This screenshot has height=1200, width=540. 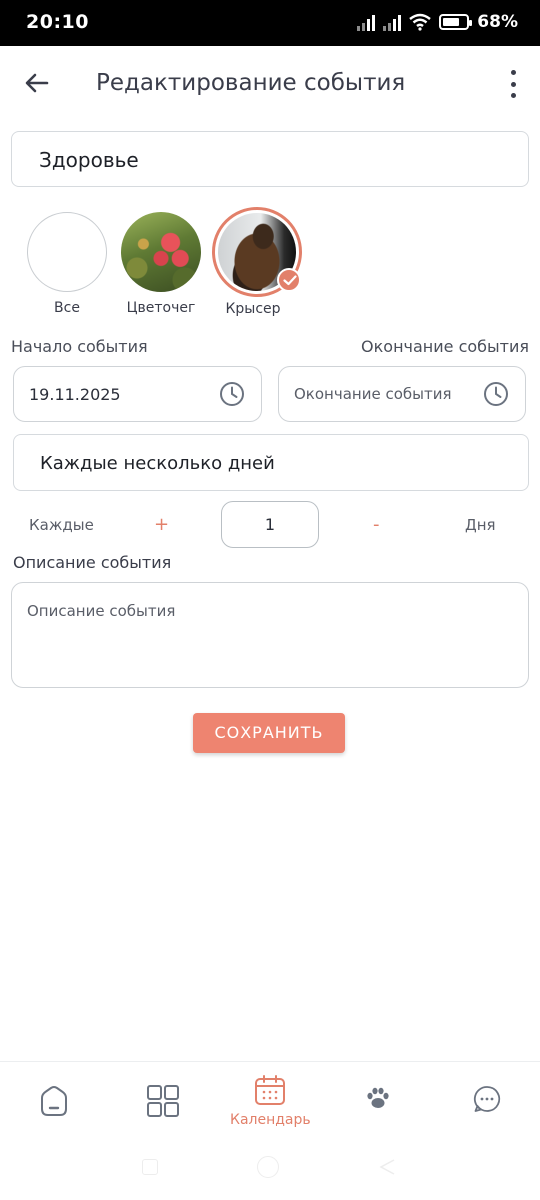 What do you see at coordinates (480, 525) in the screenshot?
I see `unit-label: Дня` at bounding box center [480, 525].